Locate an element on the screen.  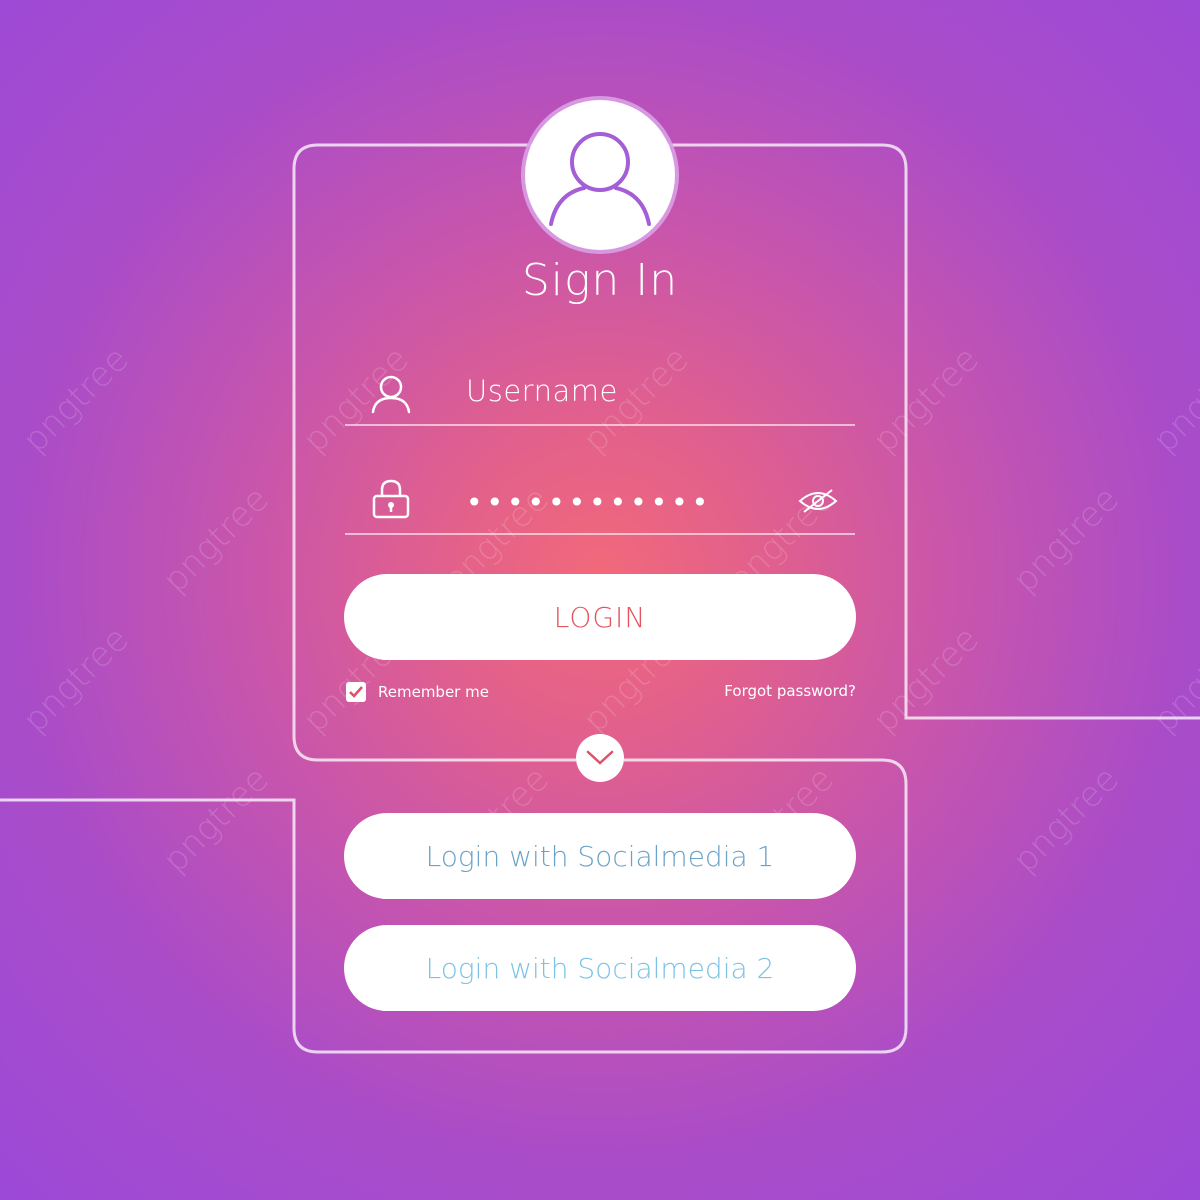
padlock-icon is located at coordinates (391, 499).